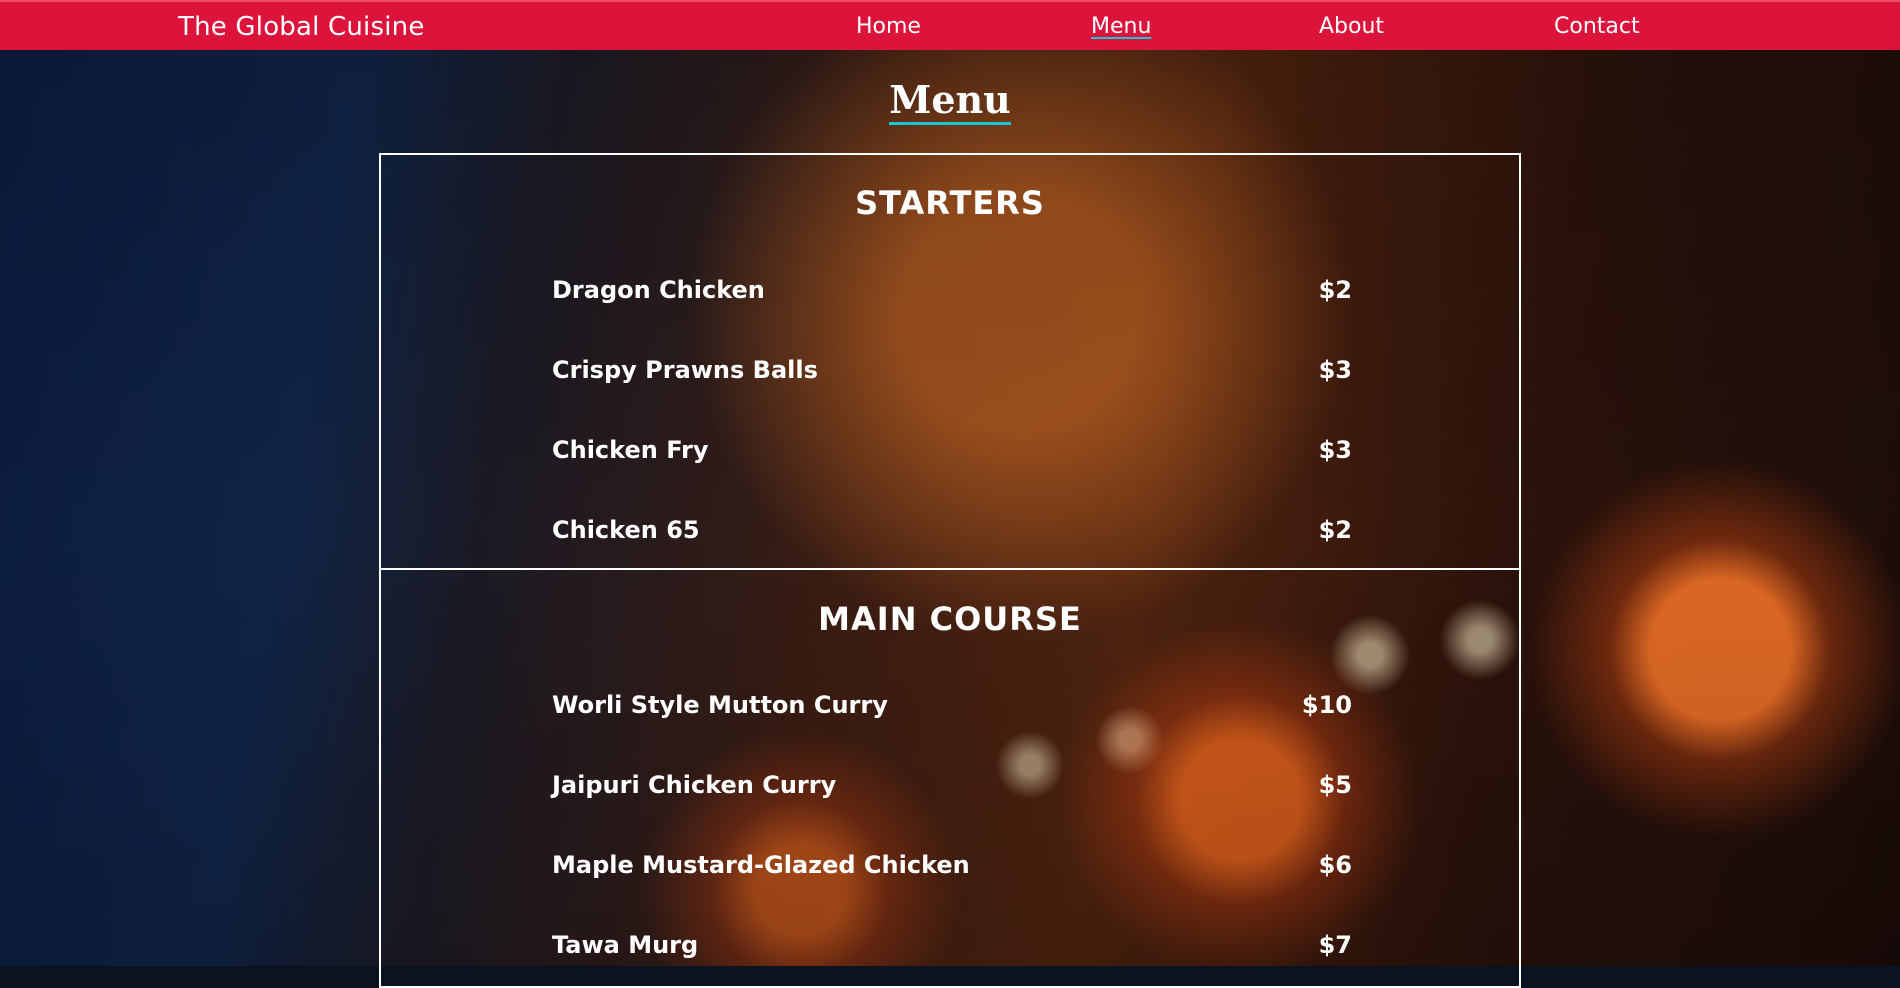  I want to click on nav-home: Home, so click(888, 27).